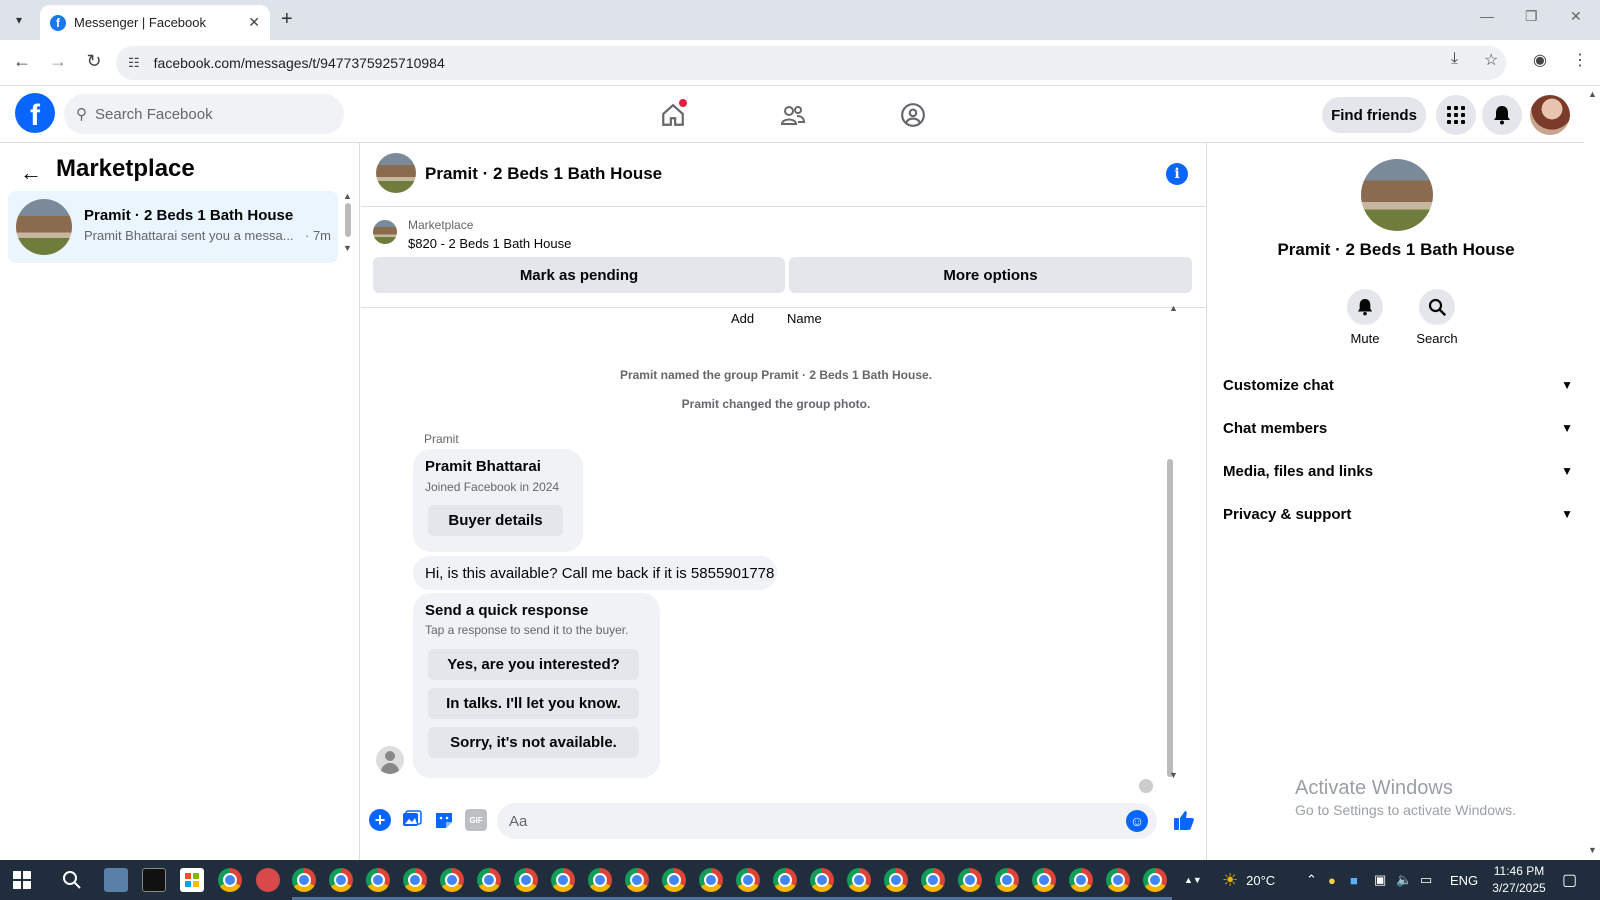 The image size is (1600, 900). Describe the element at coordinates (204, 114) in the screenshot. I see `facebook-search-input: ⚲ Search Facebook` at that location.